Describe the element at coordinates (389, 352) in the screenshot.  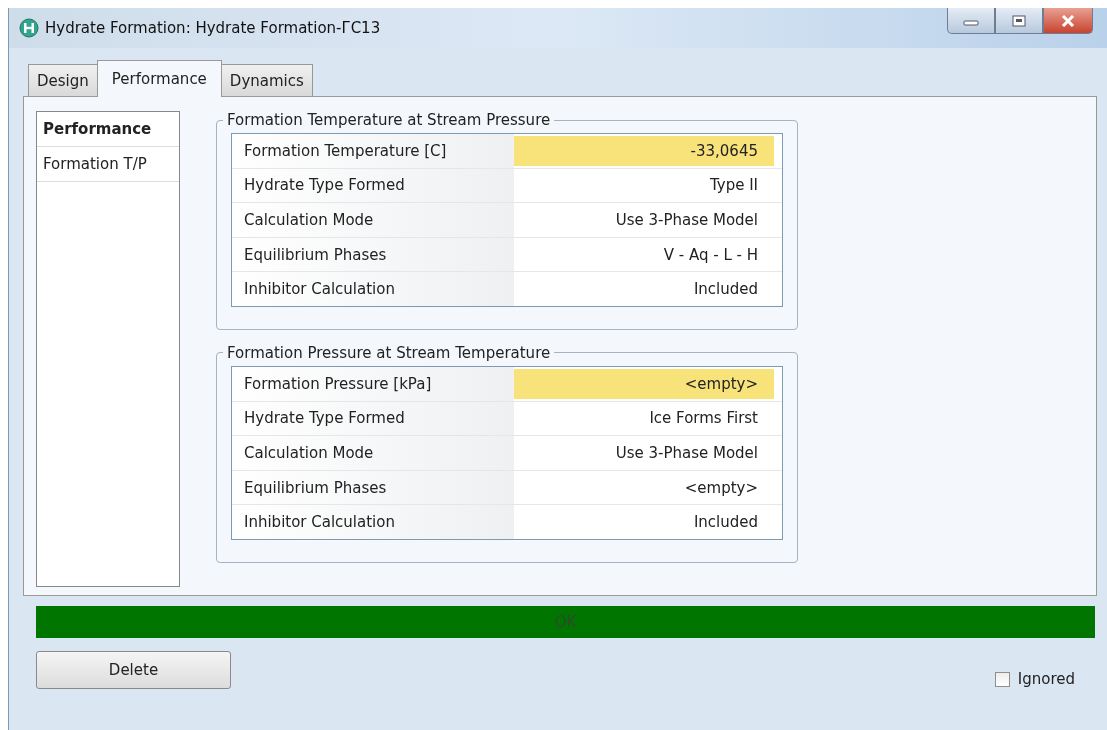
I see `group-title: Formation Pressure at Stream Temperature` at that location.